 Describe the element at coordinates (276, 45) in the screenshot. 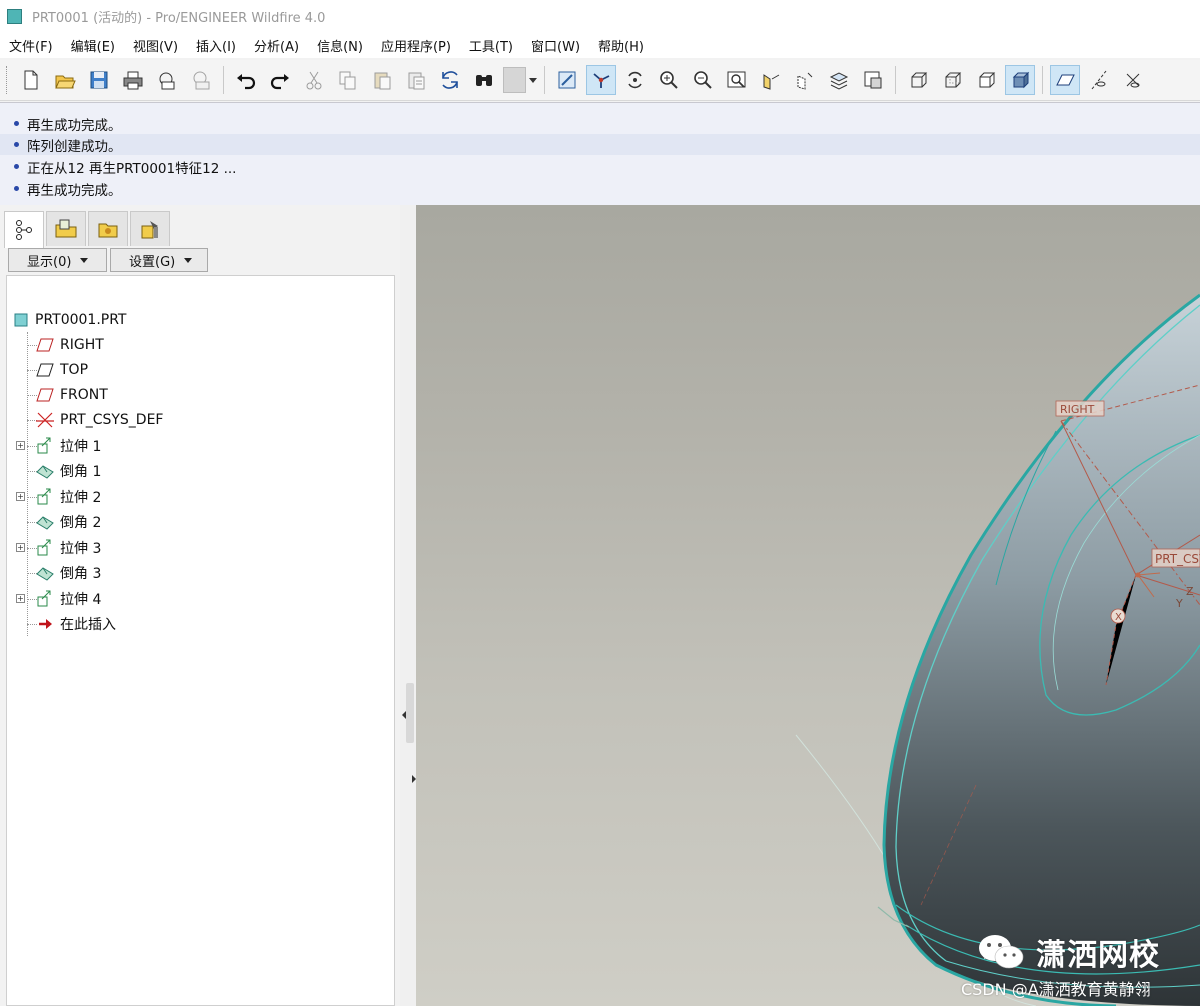

I see `menu-analysis: 分析(A)` at that location.